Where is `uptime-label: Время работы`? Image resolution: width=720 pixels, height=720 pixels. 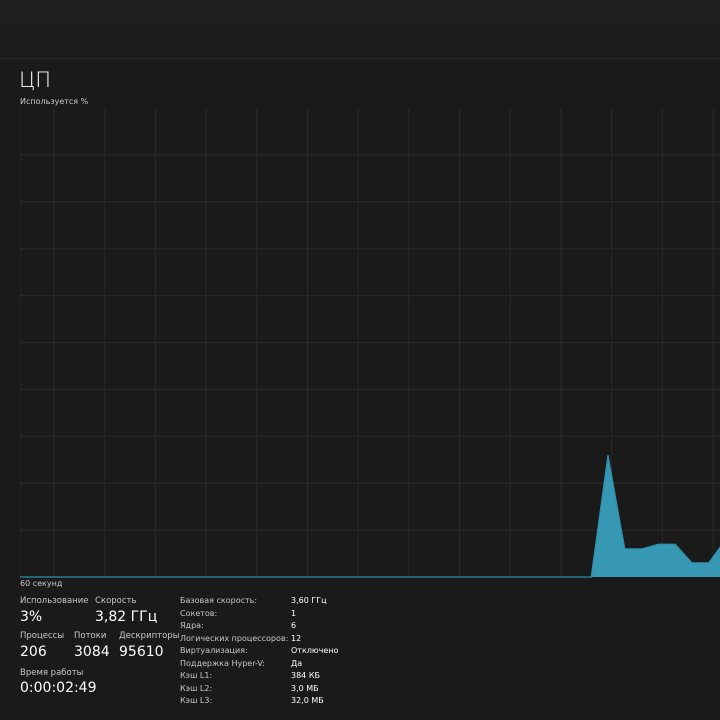 uptime-label: Время работы is located at coordinates (52, 673).